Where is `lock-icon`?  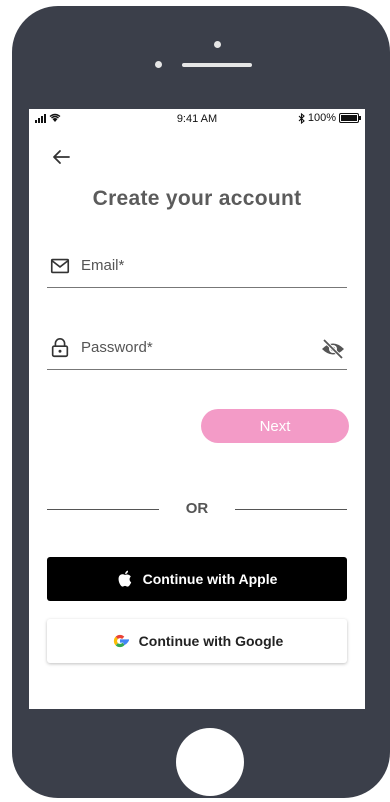
lock-icon is located at coordinates (60, 348).